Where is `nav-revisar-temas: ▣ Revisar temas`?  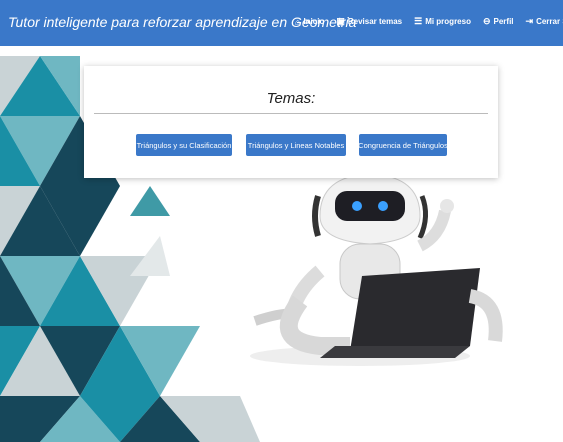 nav-revisar-temas: ▣ Revisar temas is located at coordinates (369, 21).